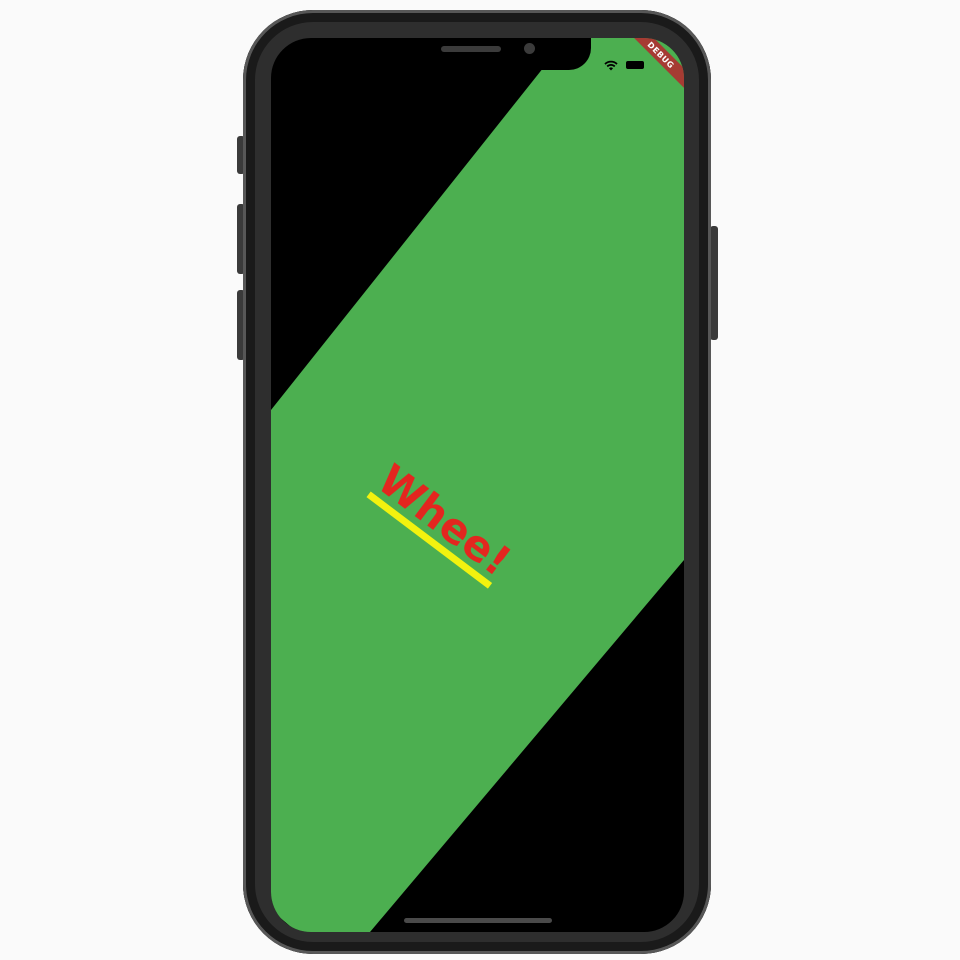  What do you see at coordinates (611, 65) in the screenshot?
I see `wifi-icon` at bounding box center [611, 65].